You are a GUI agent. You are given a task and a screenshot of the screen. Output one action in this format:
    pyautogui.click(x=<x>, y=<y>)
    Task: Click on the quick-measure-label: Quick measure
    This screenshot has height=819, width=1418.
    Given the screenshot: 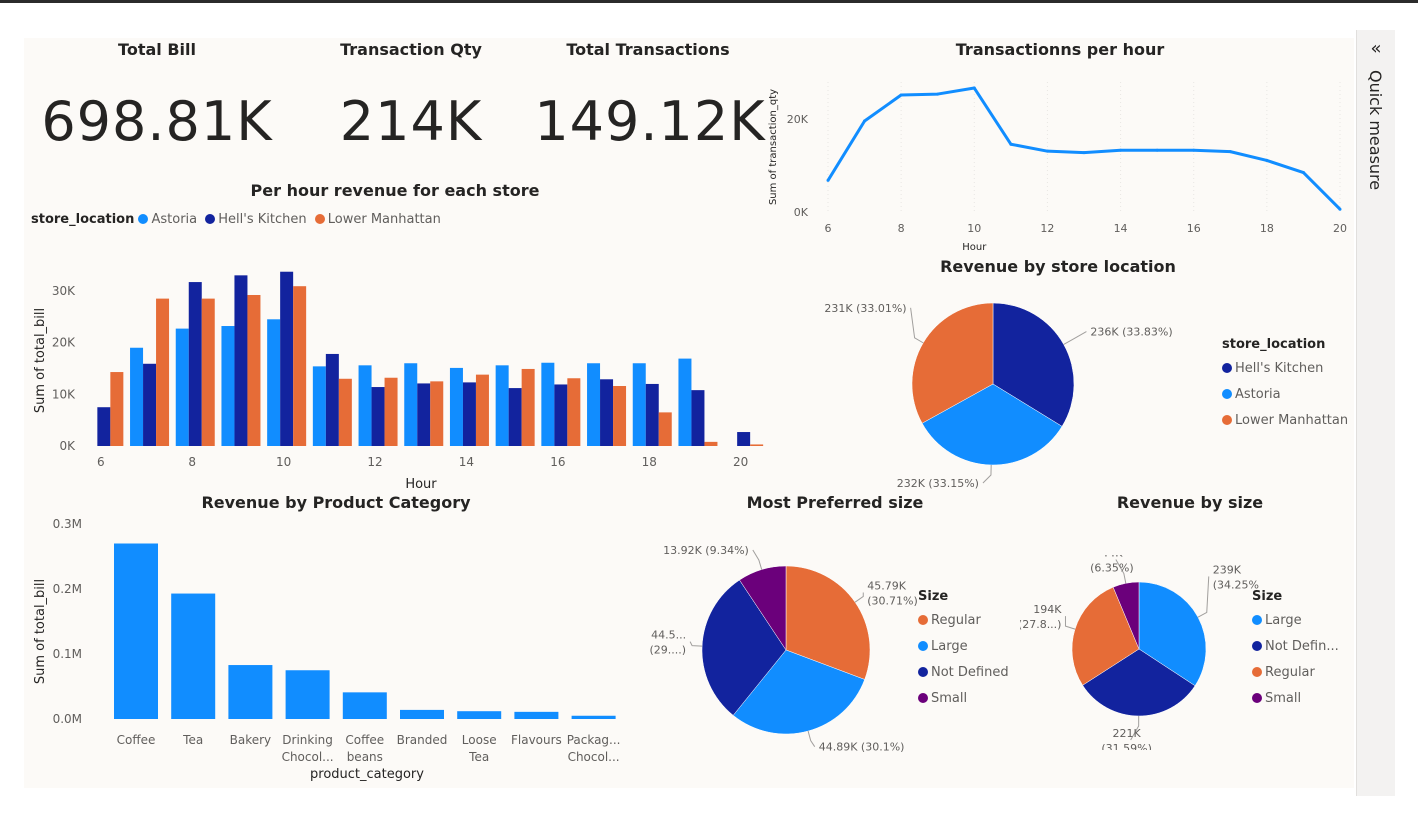 What is the action you would take?
    pyautogui.click(x=1375, y=130)
    